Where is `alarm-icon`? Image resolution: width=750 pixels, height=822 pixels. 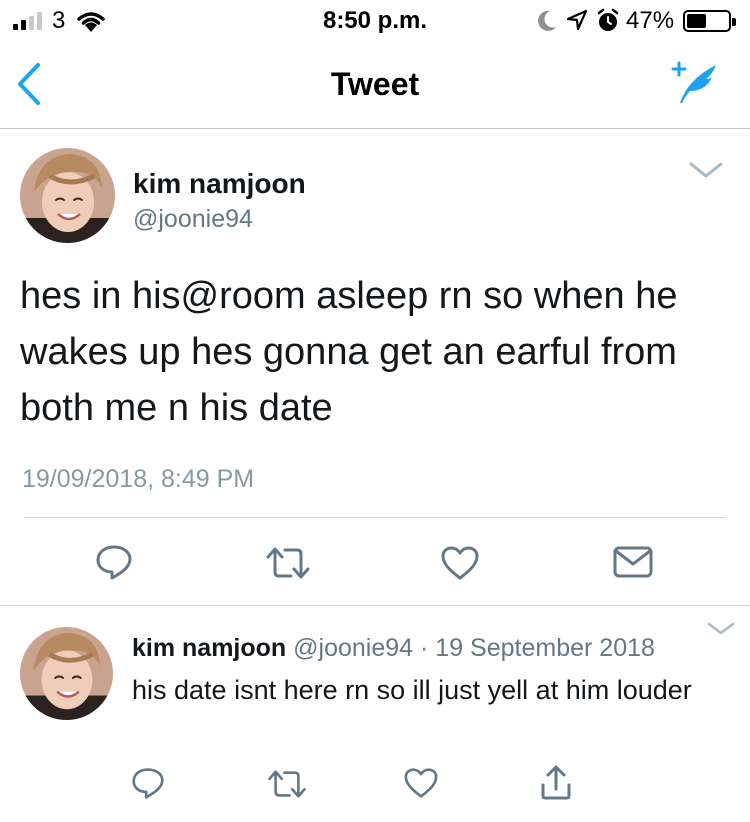 alarm-icon is located at coordinates (608, 23).